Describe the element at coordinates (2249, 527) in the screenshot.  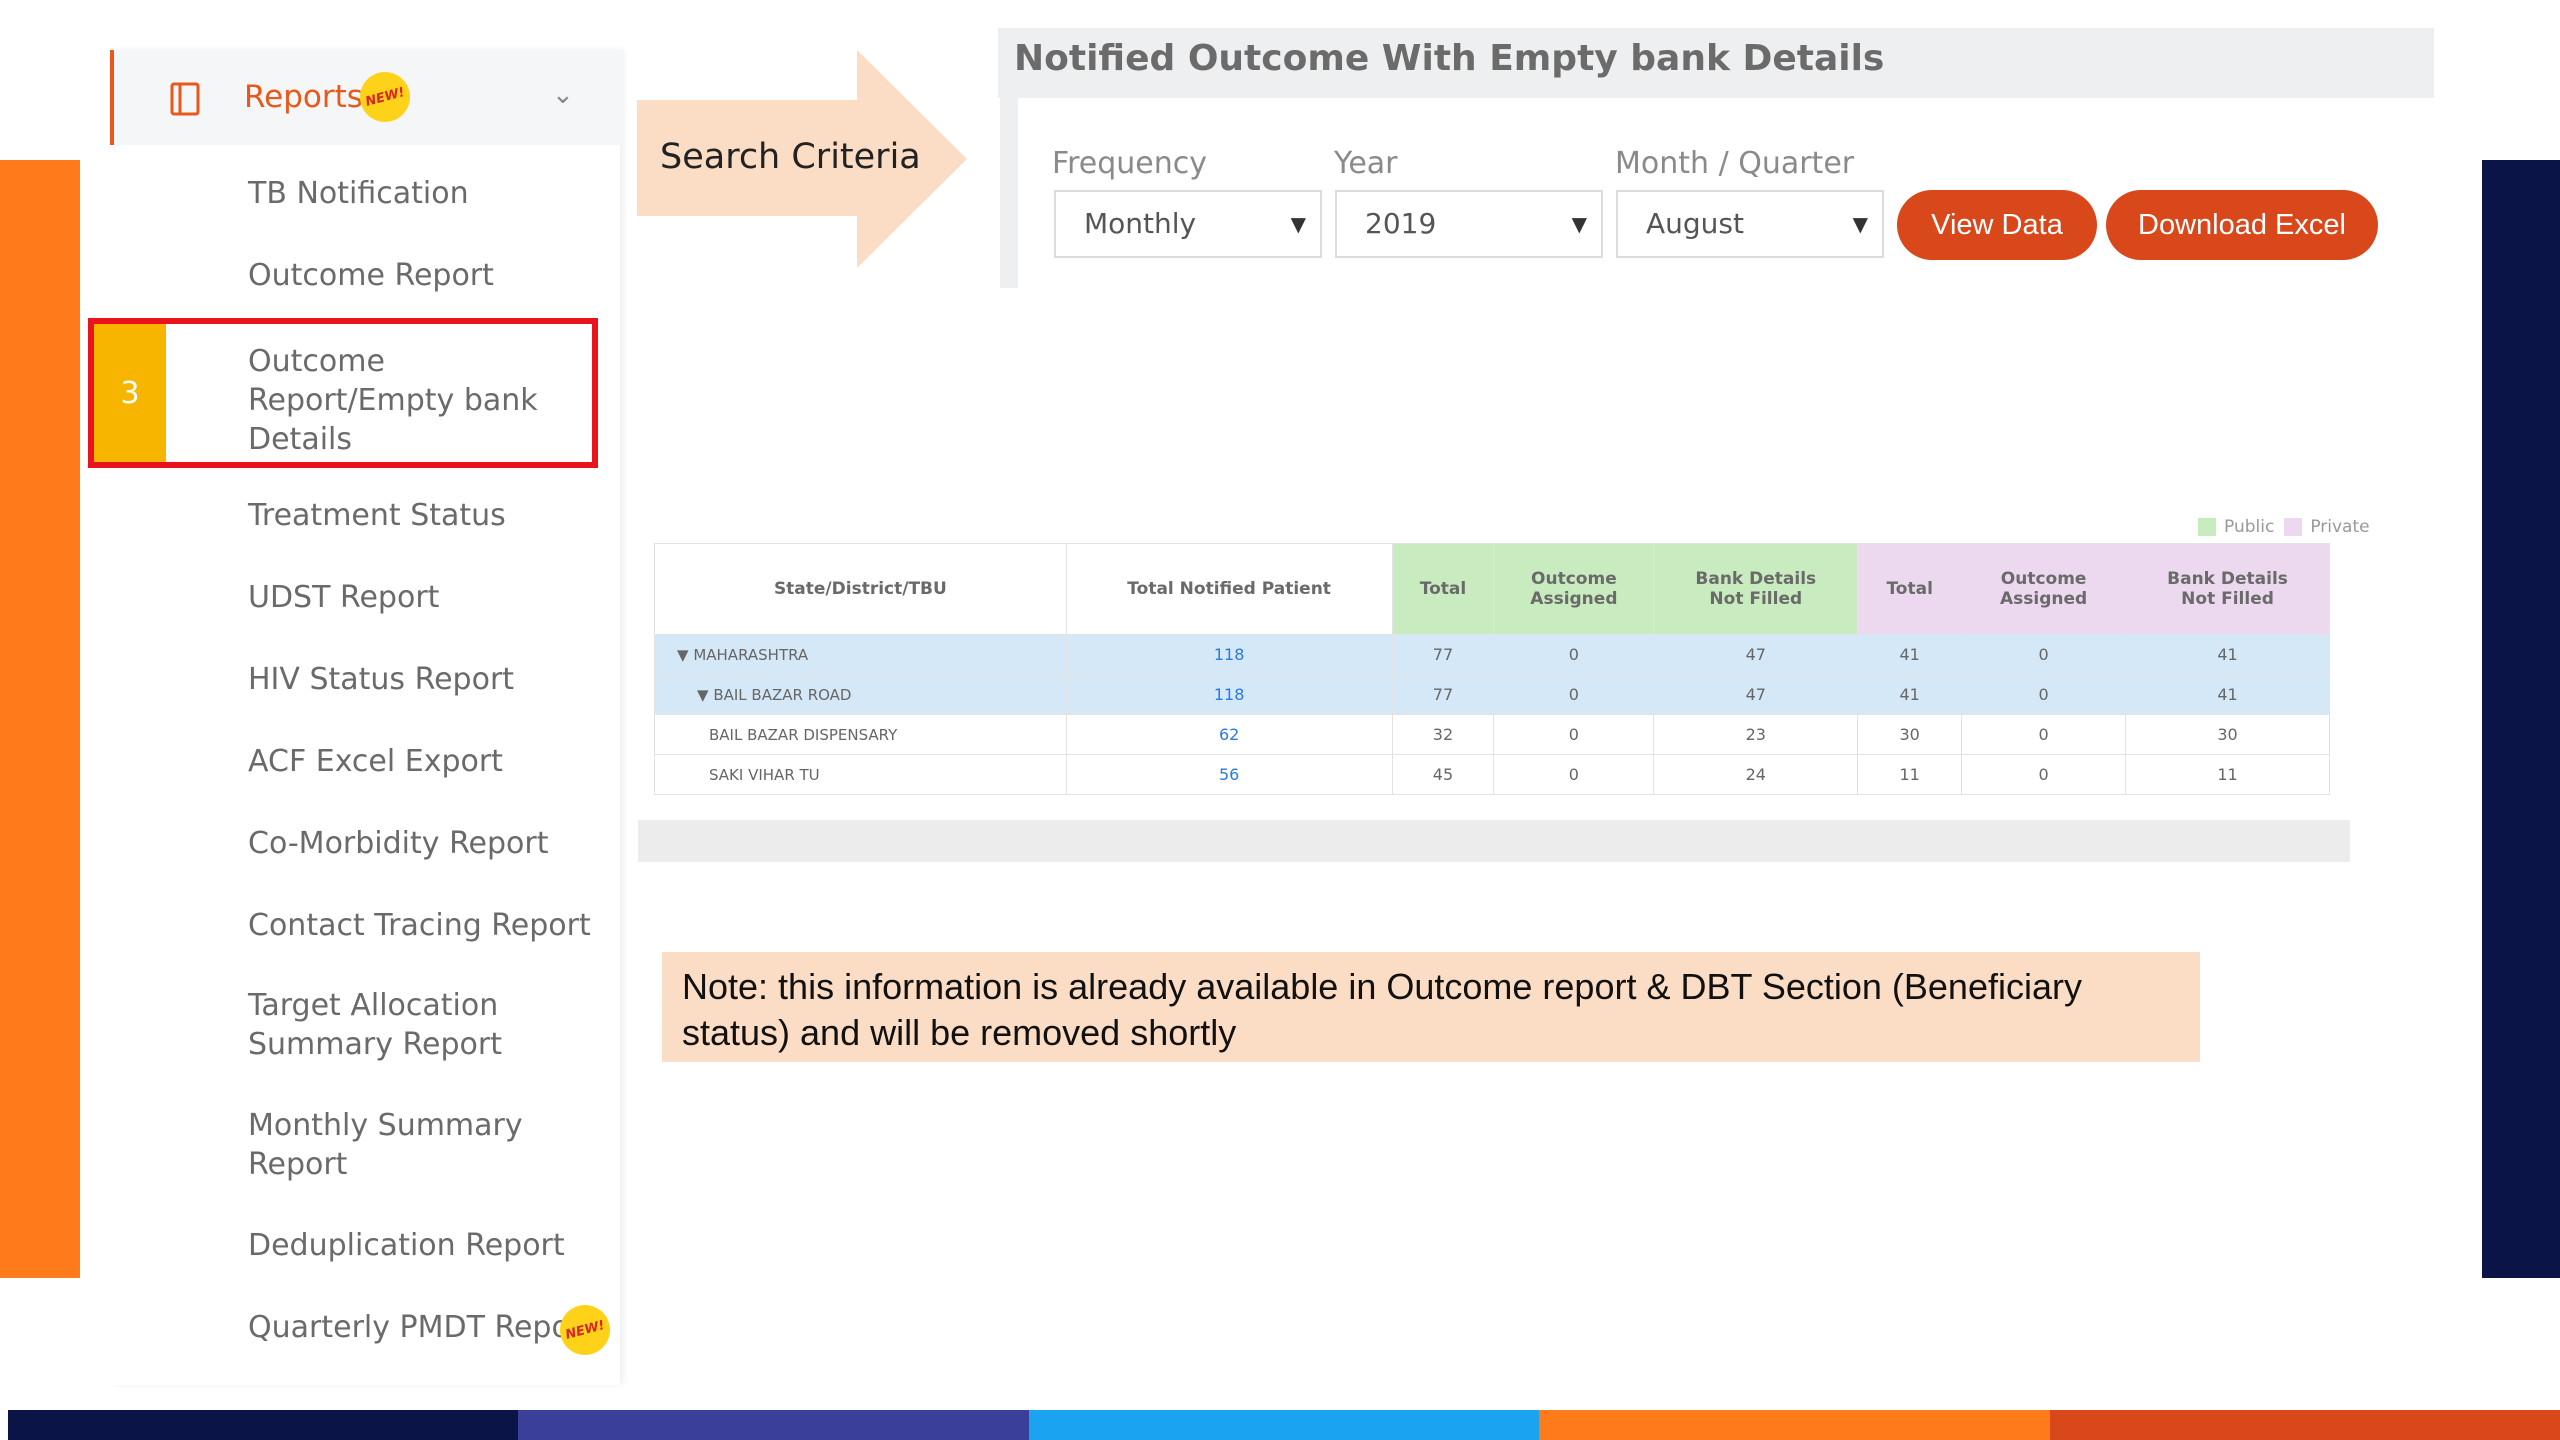
I see `legend-public-label: Public` at that location.